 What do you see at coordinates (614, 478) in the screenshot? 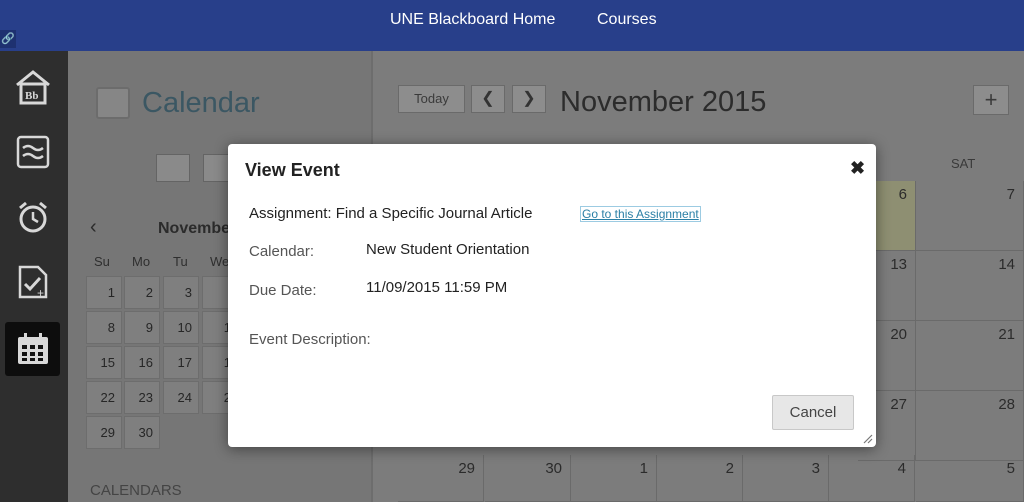
I see `calendar-day-cell: 1` at bounding box center [614, 478].